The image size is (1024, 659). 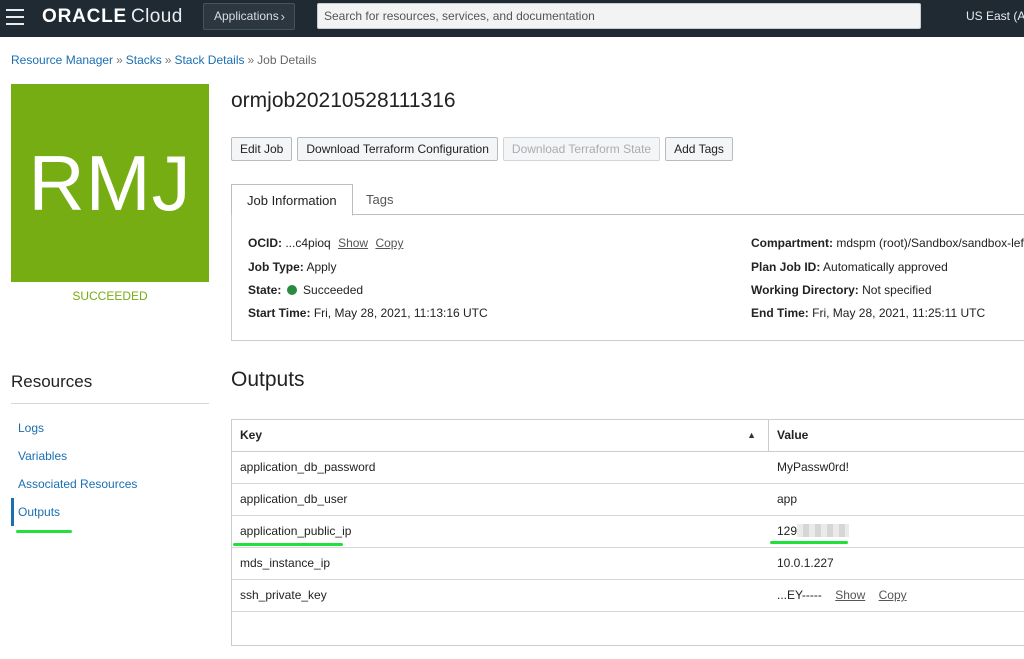 I want to click on outputs-heading: Outputs, so click(x=268, y=379).